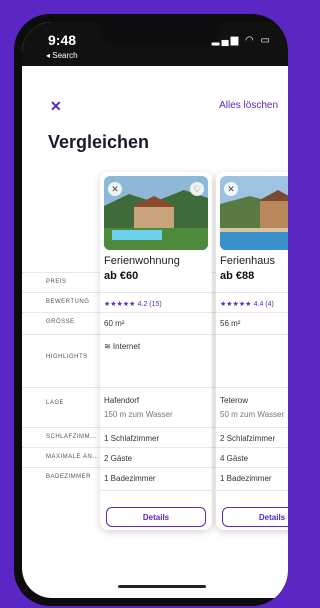  What do you see at coordinates (241, 40) in the screenshot?
I see `system-icons: ▂▄▆ ◠ ▭` at bounding box center [241, 40].